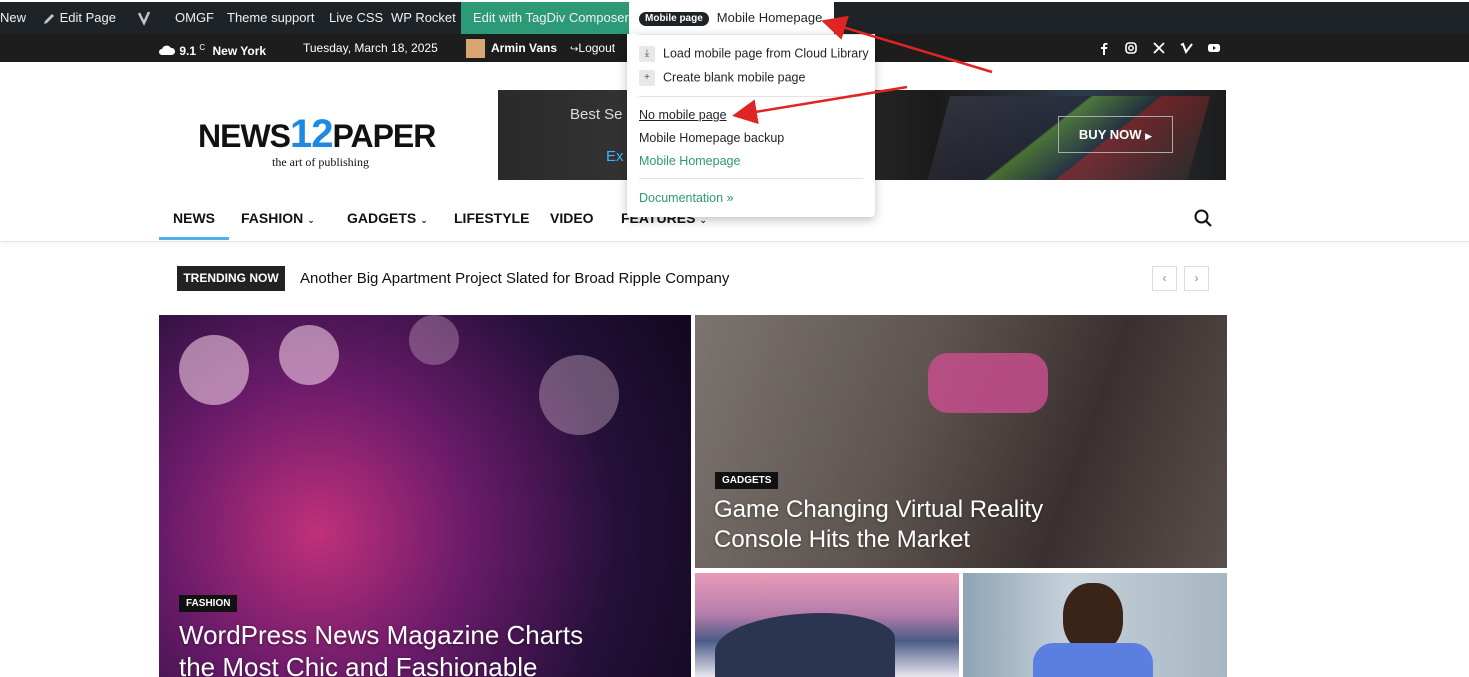  I want to click on nav-item-lifestyle: LIFESTYLE, so click(491, 218).